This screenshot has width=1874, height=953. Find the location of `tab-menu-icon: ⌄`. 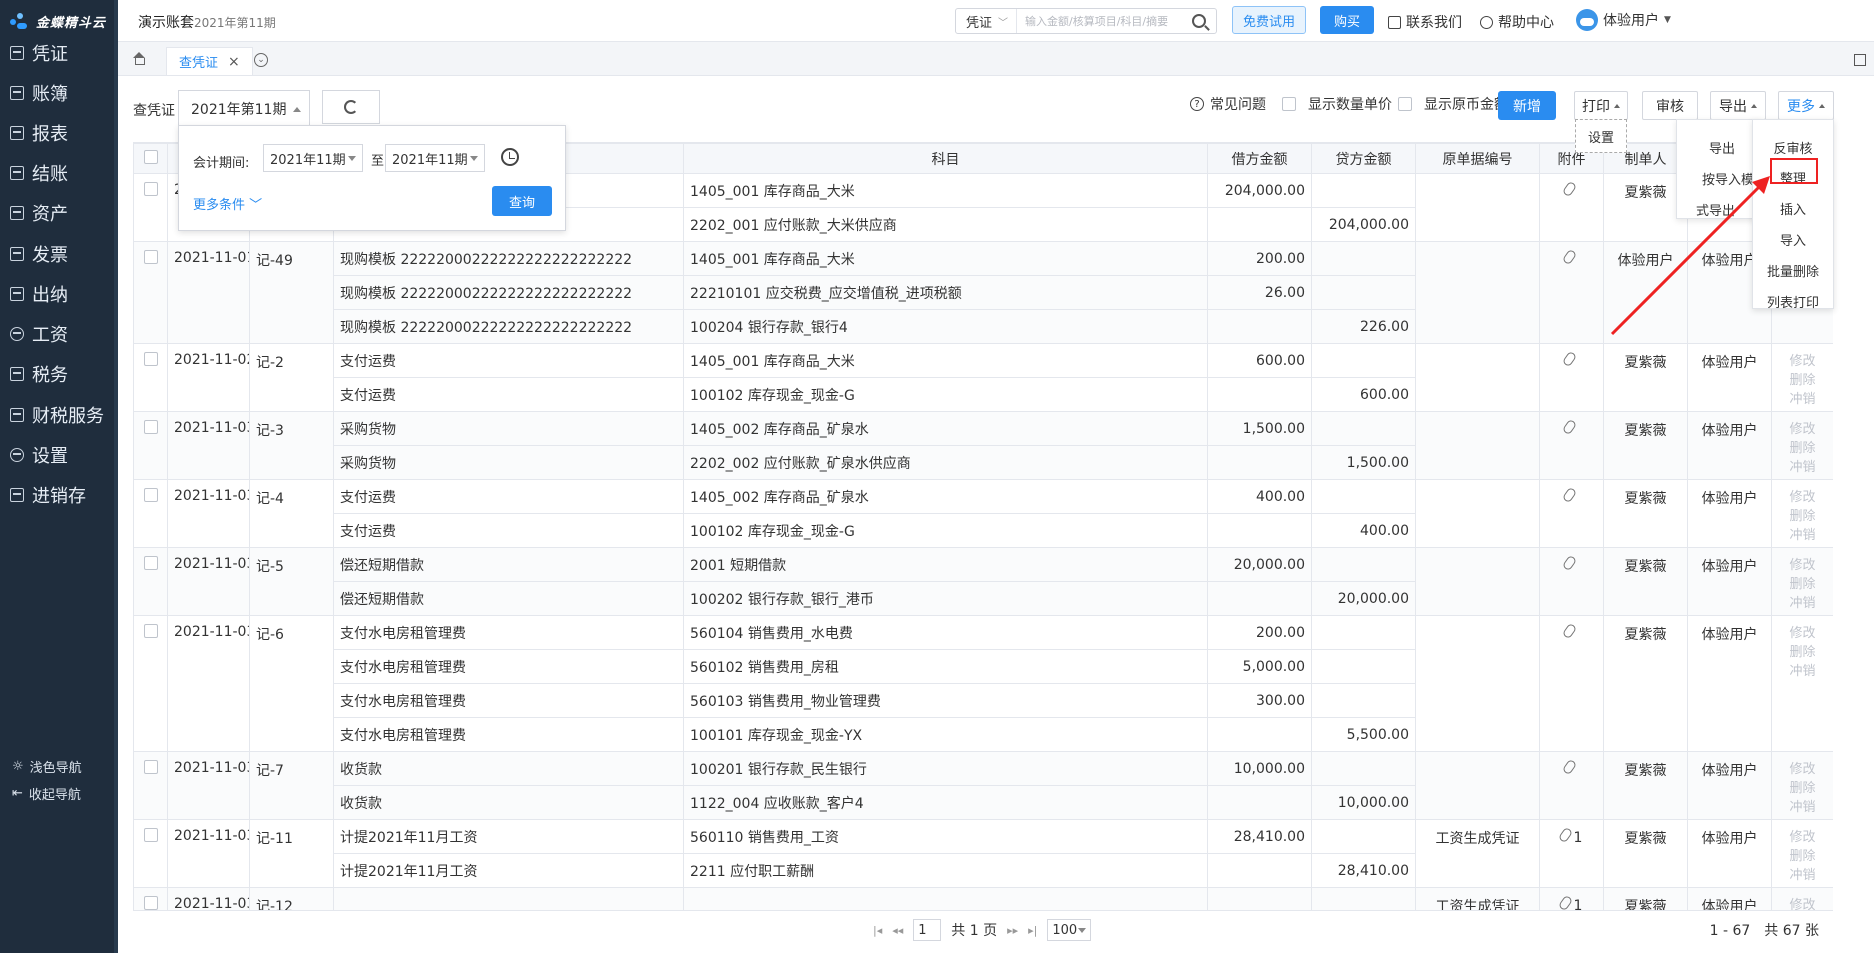

tab-menu-icon: ⌄ is located at coordinates (261, 60).